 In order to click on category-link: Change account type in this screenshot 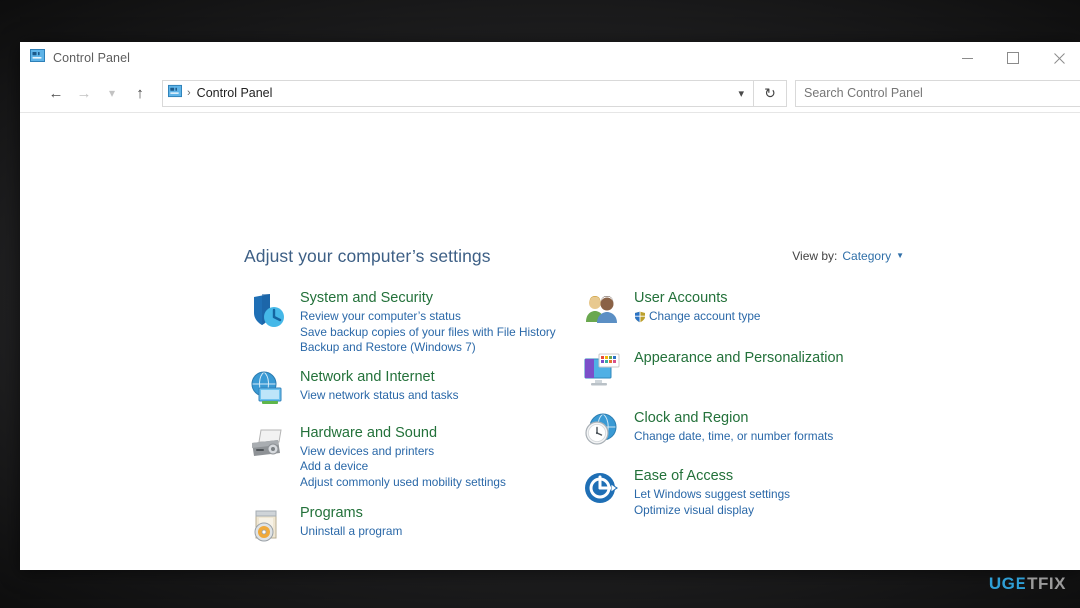, I will do `click(697, 317)`.